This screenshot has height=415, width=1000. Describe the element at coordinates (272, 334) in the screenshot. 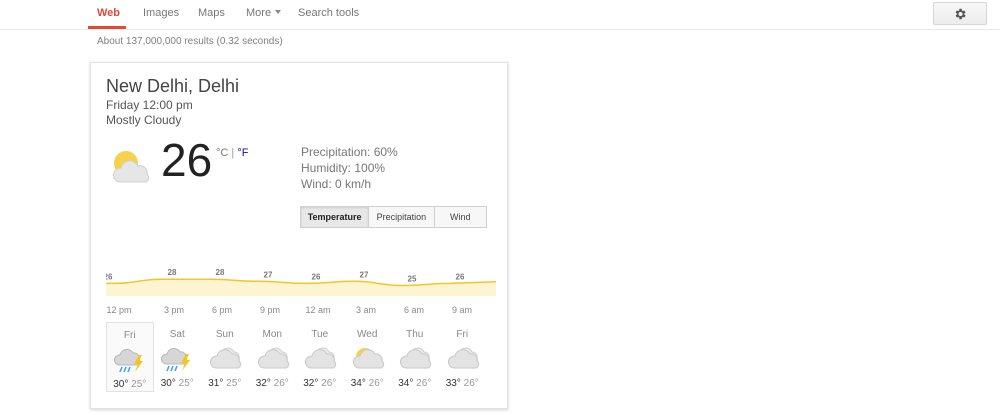

I see `forecast-day-name: Mon` at that location.